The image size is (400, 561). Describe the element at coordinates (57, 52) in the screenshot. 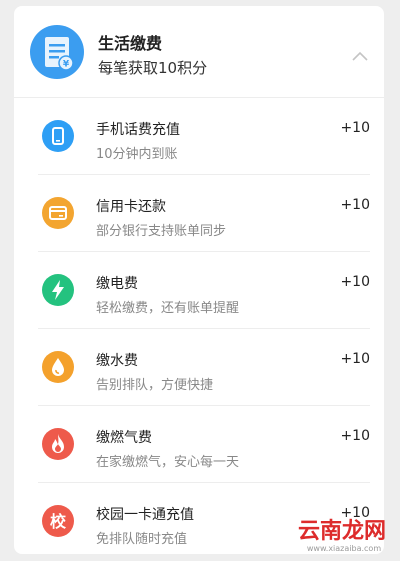

I see `bill-document-icon: ¥` at that location.